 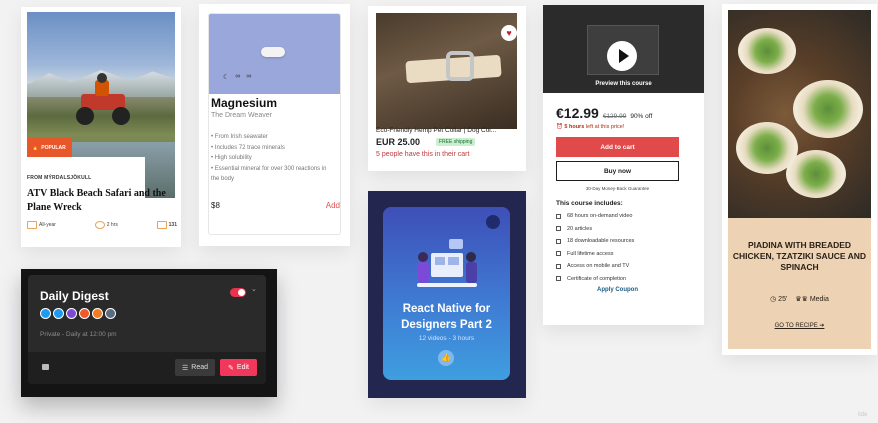 I want to click on list-item: 18 downloadable resources, so click(x=625, y=241).